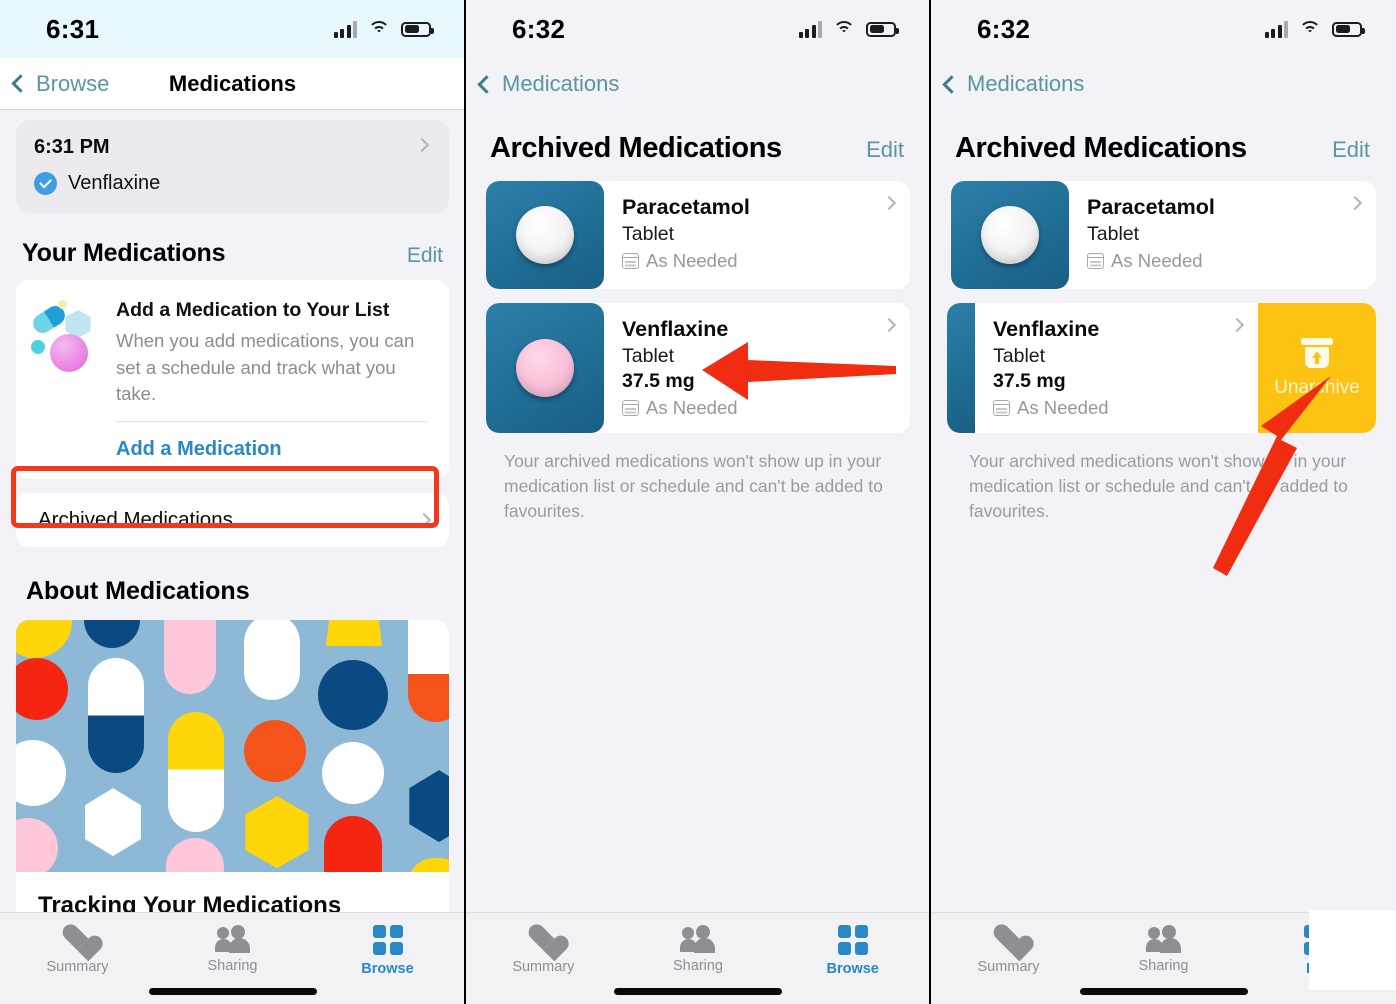 The image size is (1396, 1004). I want to click on checkmark-icon, so click(45, 183).